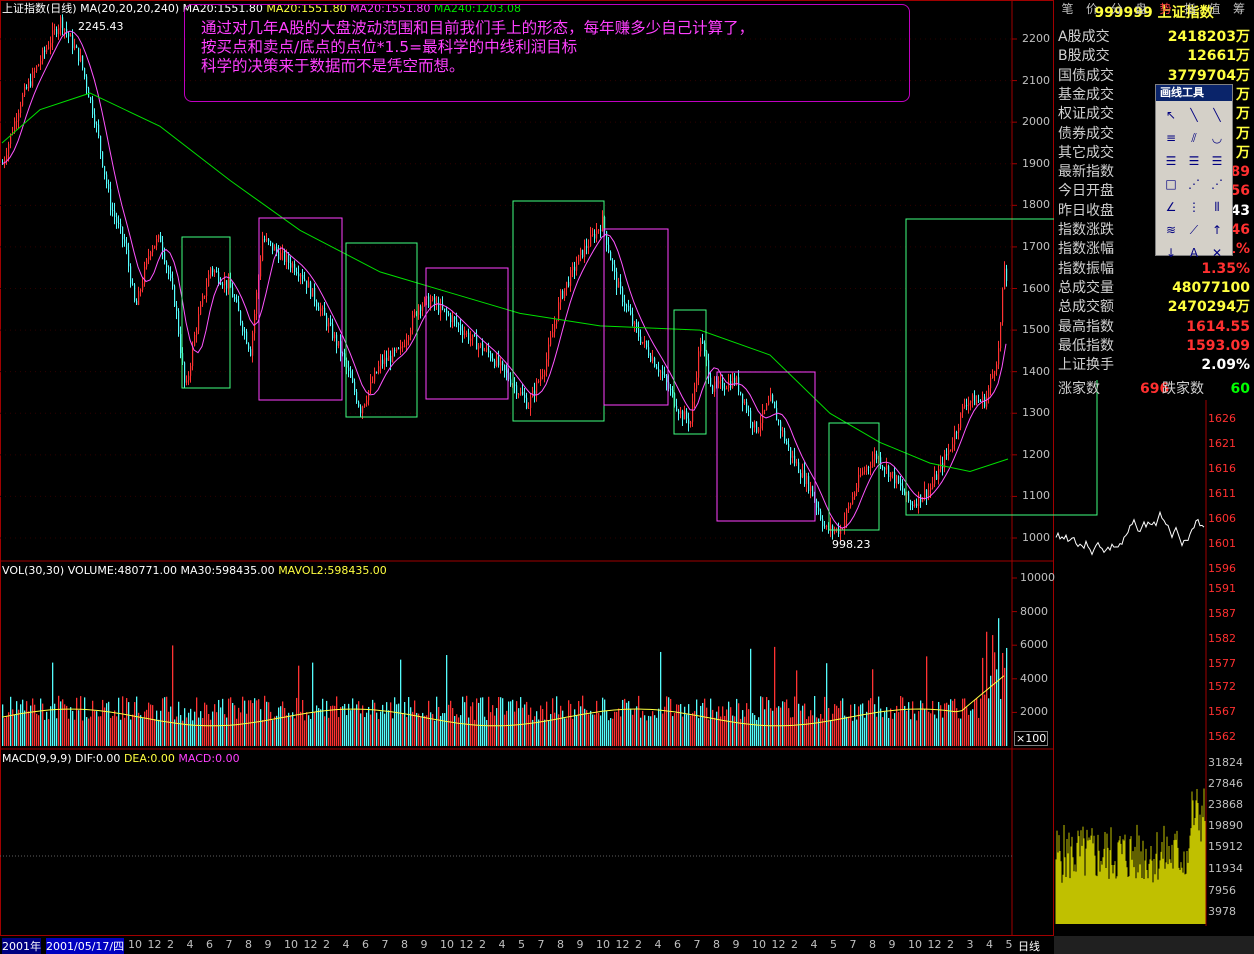 This screenshot has width=1254, height=954. What do you see at coordinates (1194, 93) in the screenshot?
I see `drawing-tool-title: 画线工具` at bounding box center [1194, 93].